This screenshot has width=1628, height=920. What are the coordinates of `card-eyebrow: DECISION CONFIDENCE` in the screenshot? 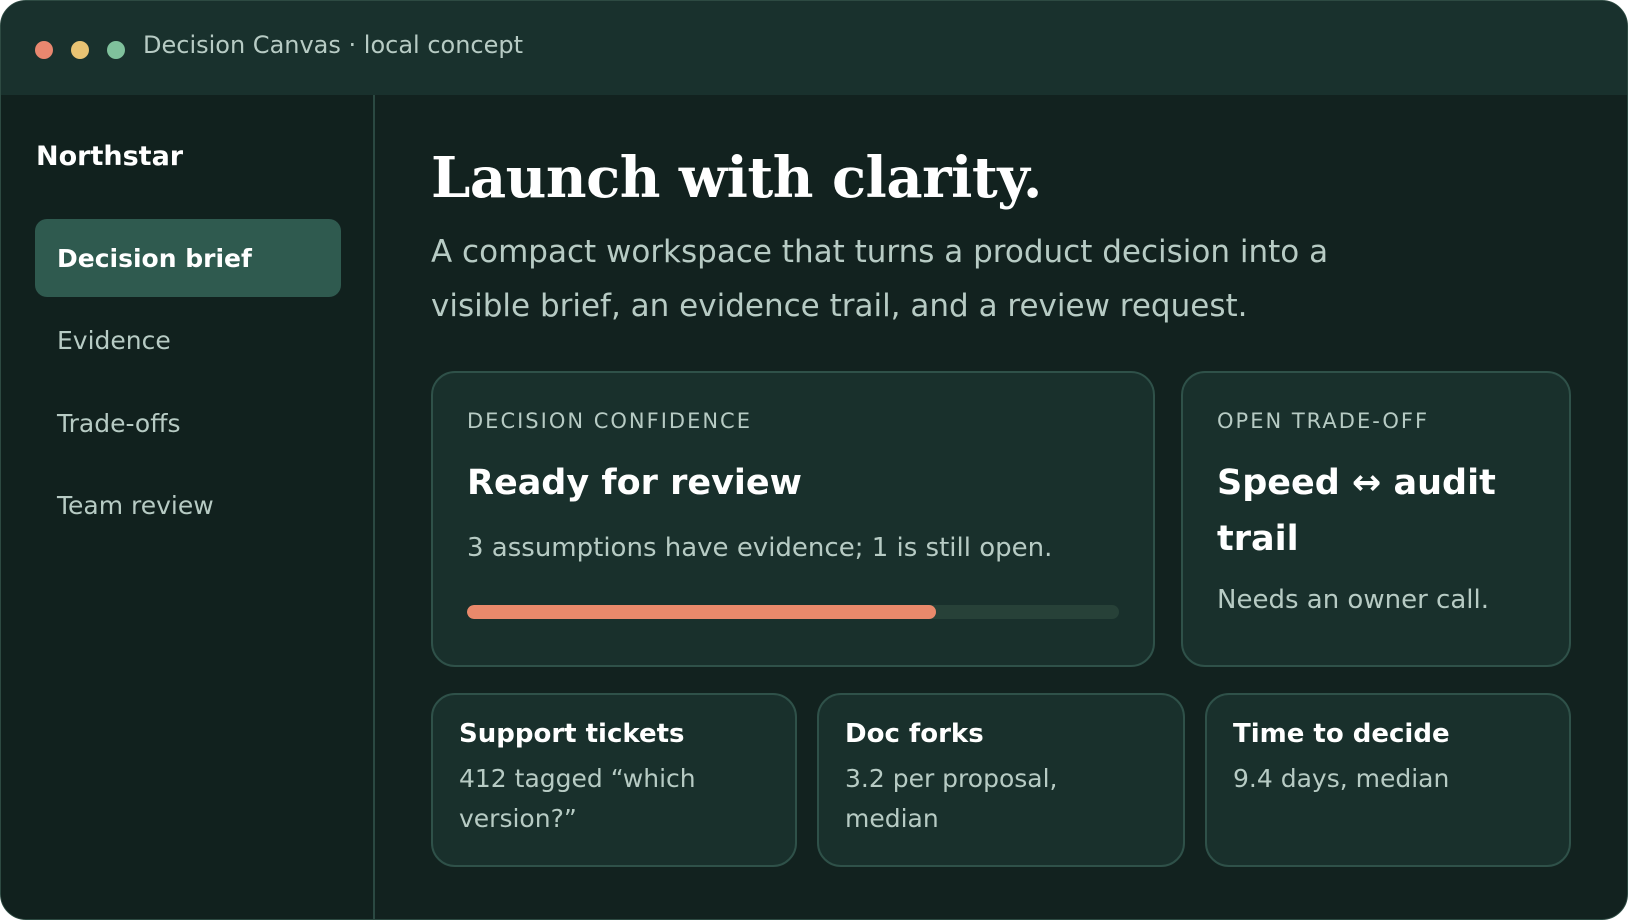 It's located at (609, 421).